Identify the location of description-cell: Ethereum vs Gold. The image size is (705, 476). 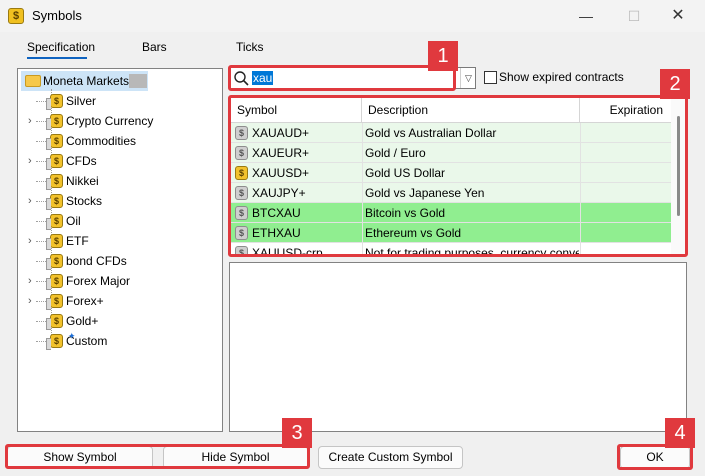
(413, 233).